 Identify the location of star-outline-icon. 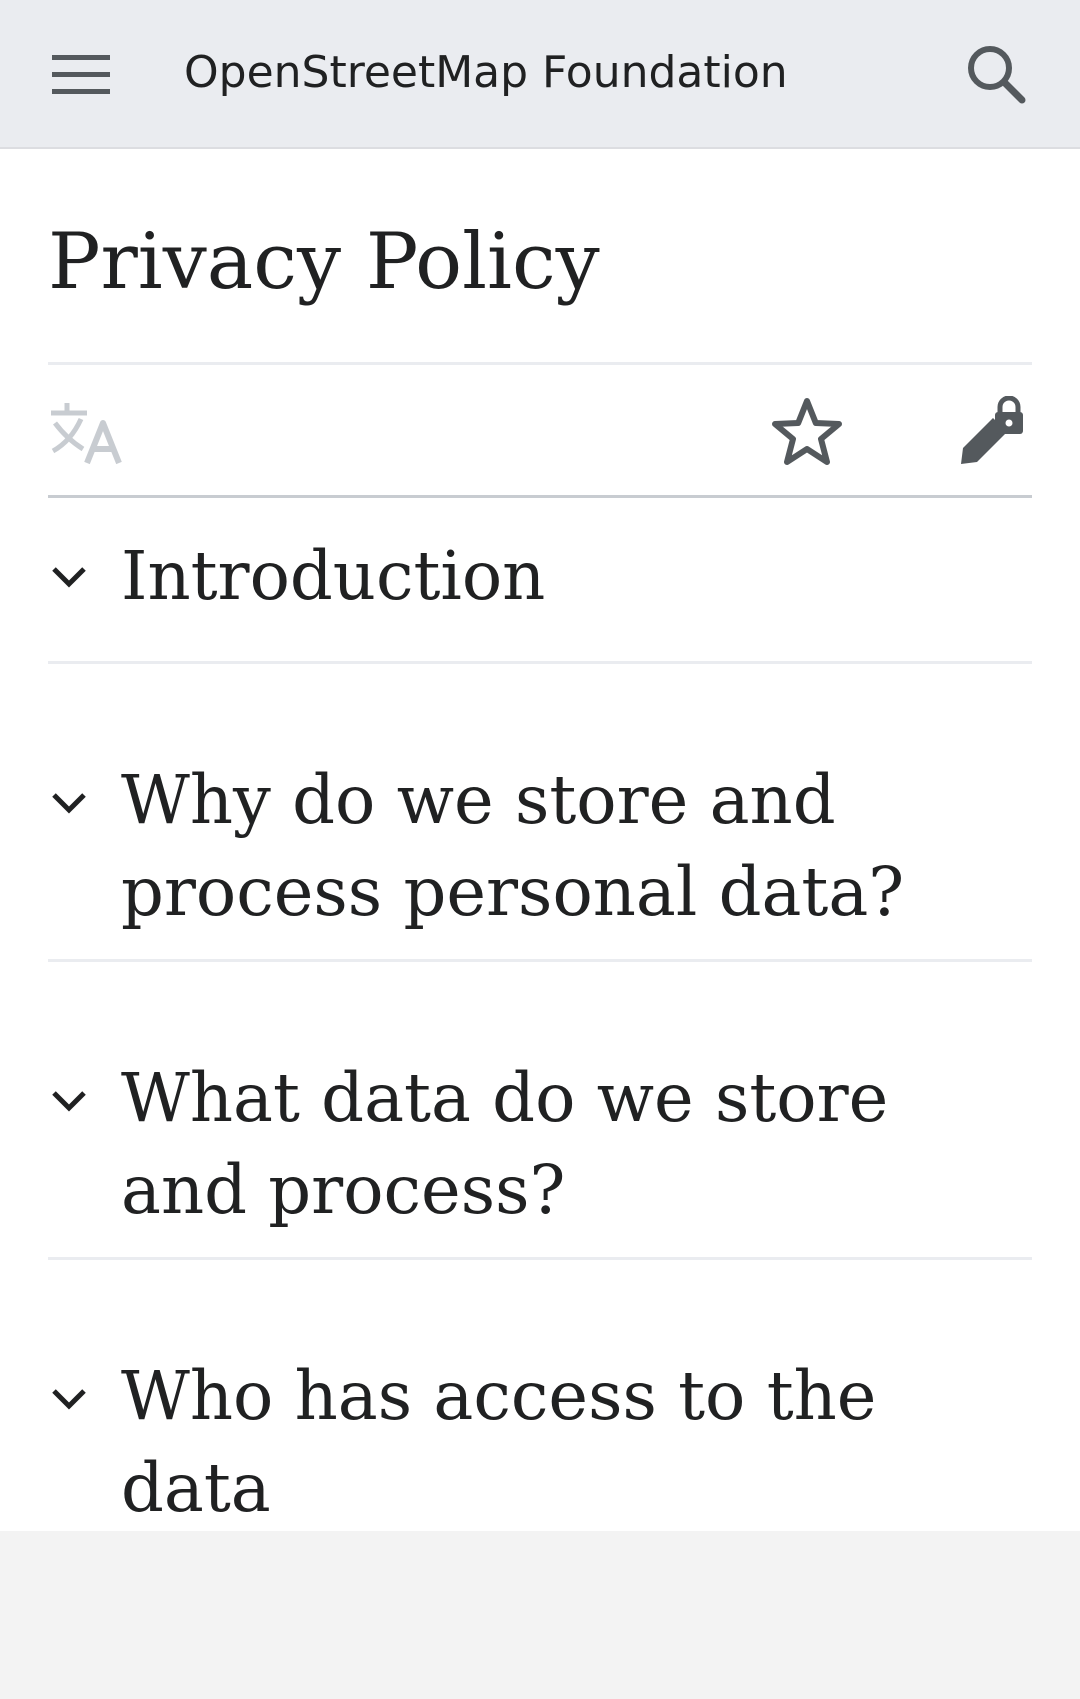
(807, 431).